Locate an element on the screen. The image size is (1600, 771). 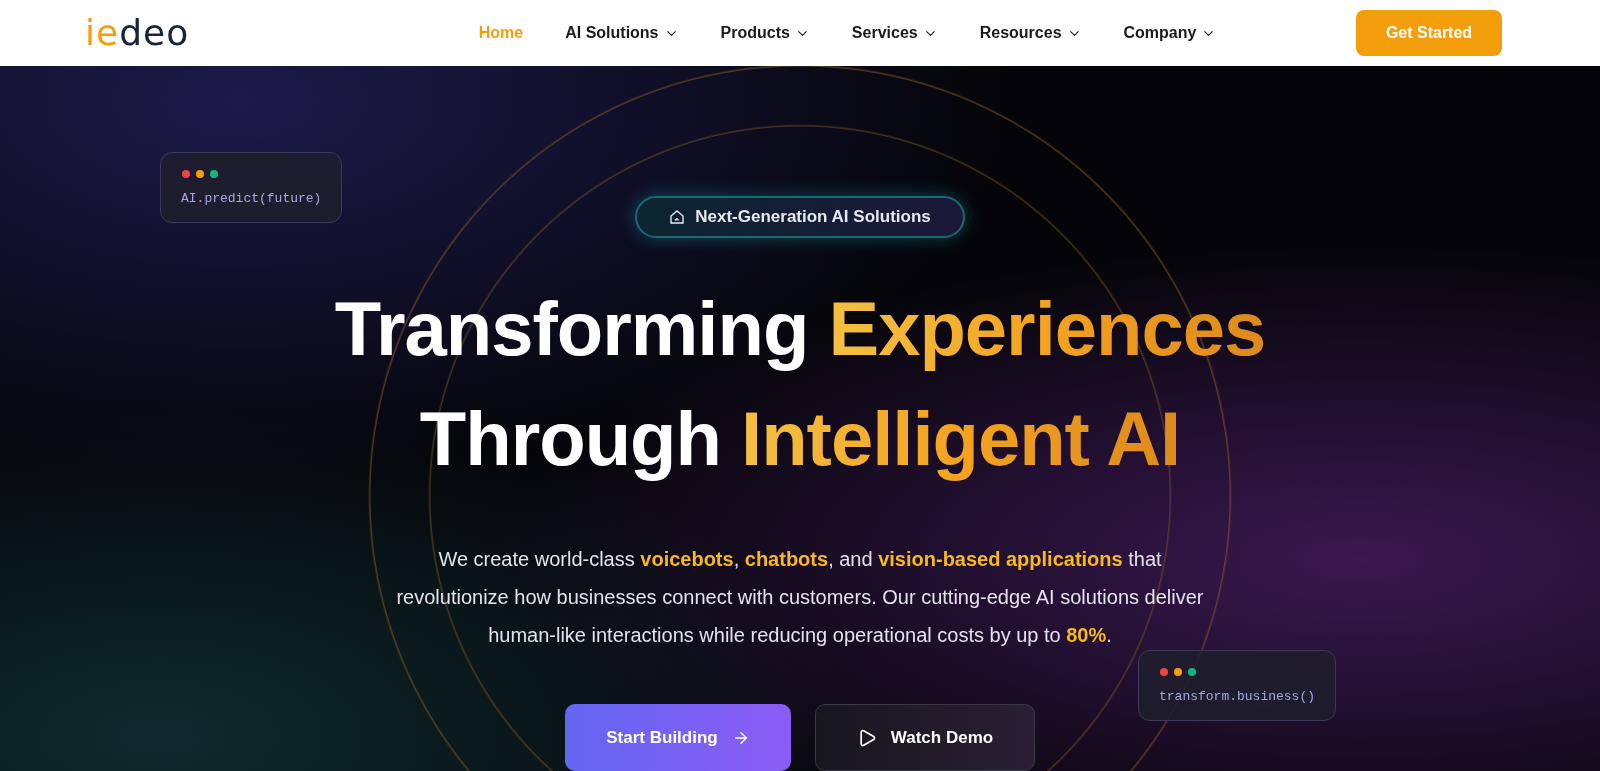
nav-link: AI Solutions is located at coordinates (622, 33).